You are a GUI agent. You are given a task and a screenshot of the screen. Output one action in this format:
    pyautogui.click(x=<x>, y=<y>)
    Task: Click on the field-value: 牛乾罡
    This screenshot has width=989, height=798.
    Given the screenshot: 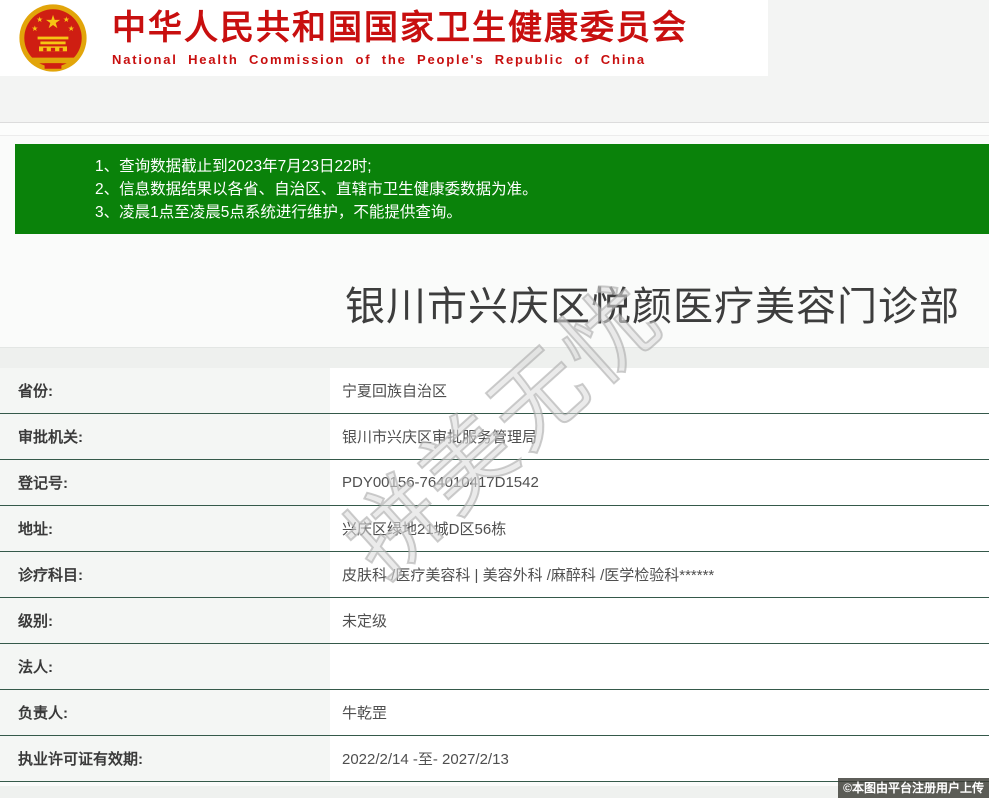 What is the action you would take?
    pyautogui.click(x=659, y=712)
    